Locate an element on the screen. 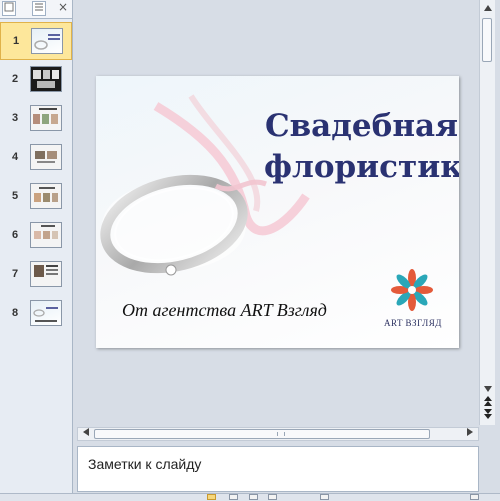 The width and height of the screenshot is (500, 501). next-slide-button is located at coordinates (487, 416).